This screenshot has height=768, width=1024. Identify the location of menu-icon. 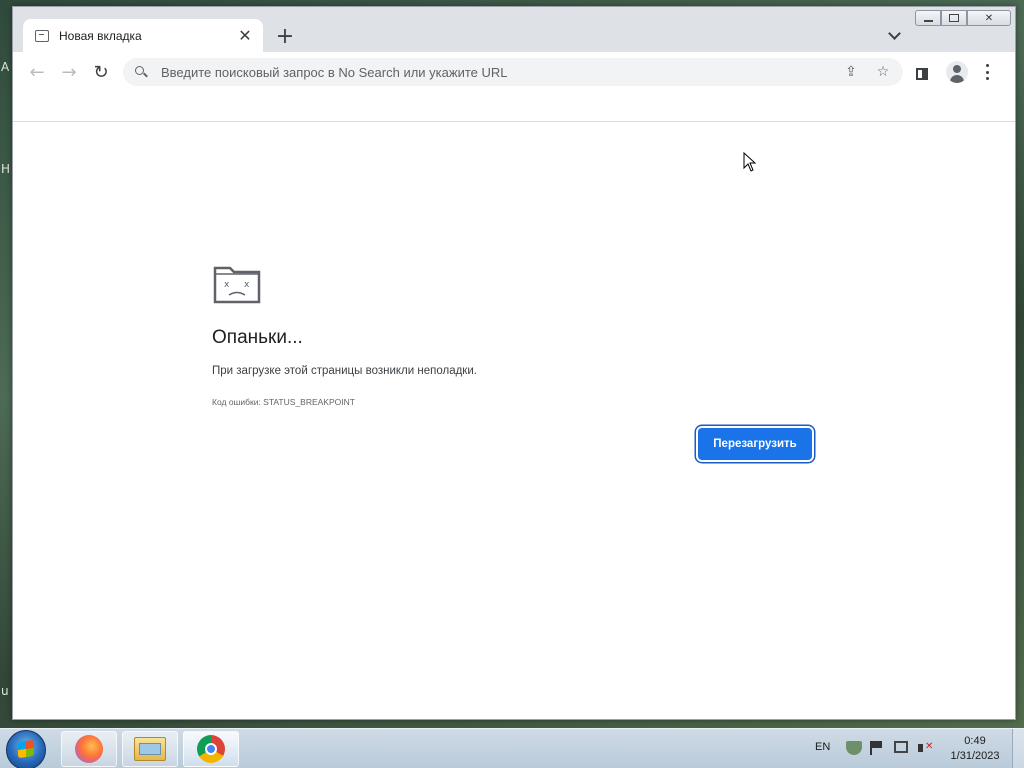
(987, 72).